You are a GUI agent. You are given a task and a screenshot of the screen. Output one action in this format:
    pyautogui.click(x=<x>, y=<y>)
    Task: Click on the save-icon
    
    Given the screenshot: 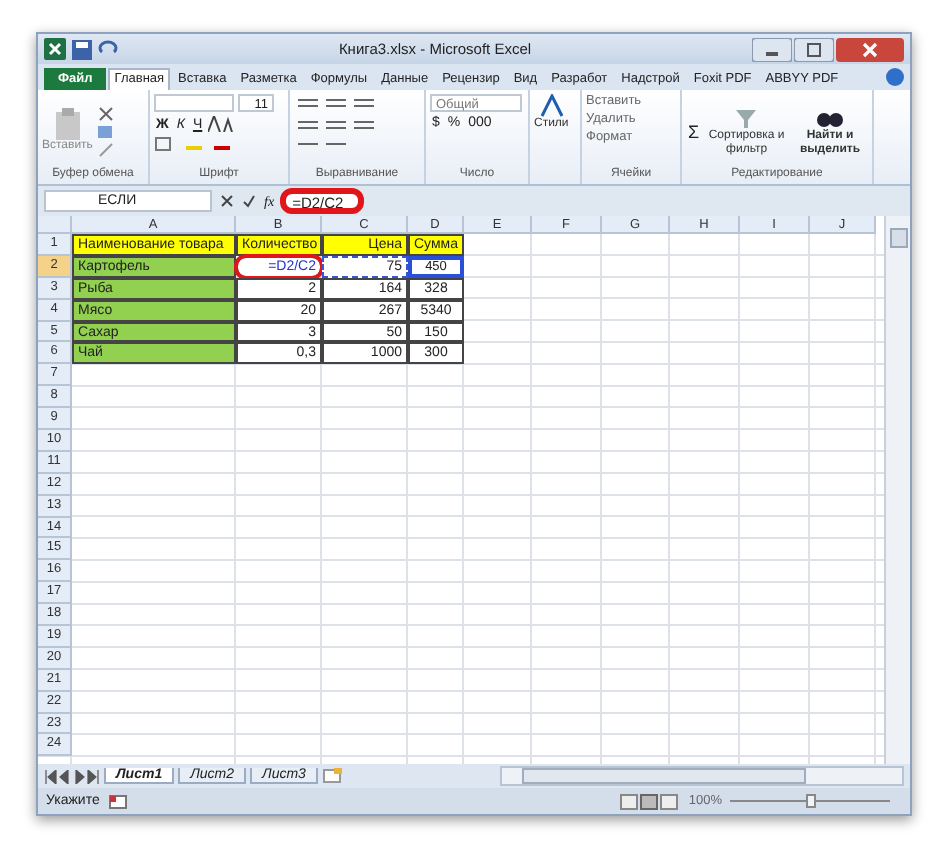 What is the action you would take?
    pyautogui.click(x=82, y=49)
    